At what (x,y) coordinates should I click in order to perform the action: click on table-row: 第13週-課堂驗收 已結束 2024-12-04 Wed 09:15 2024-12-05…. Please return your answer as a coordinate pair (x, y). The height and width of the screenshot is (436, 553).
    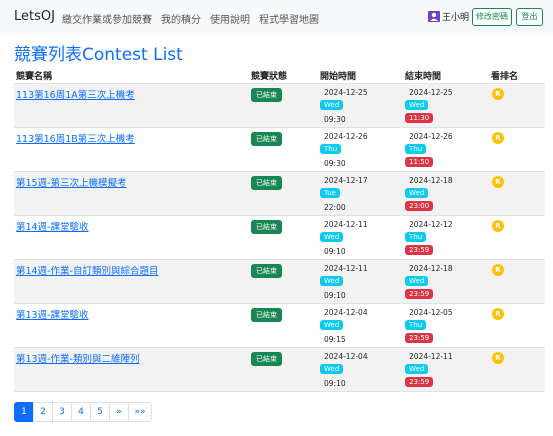
    Looking at the image, I should click on (279, 326).